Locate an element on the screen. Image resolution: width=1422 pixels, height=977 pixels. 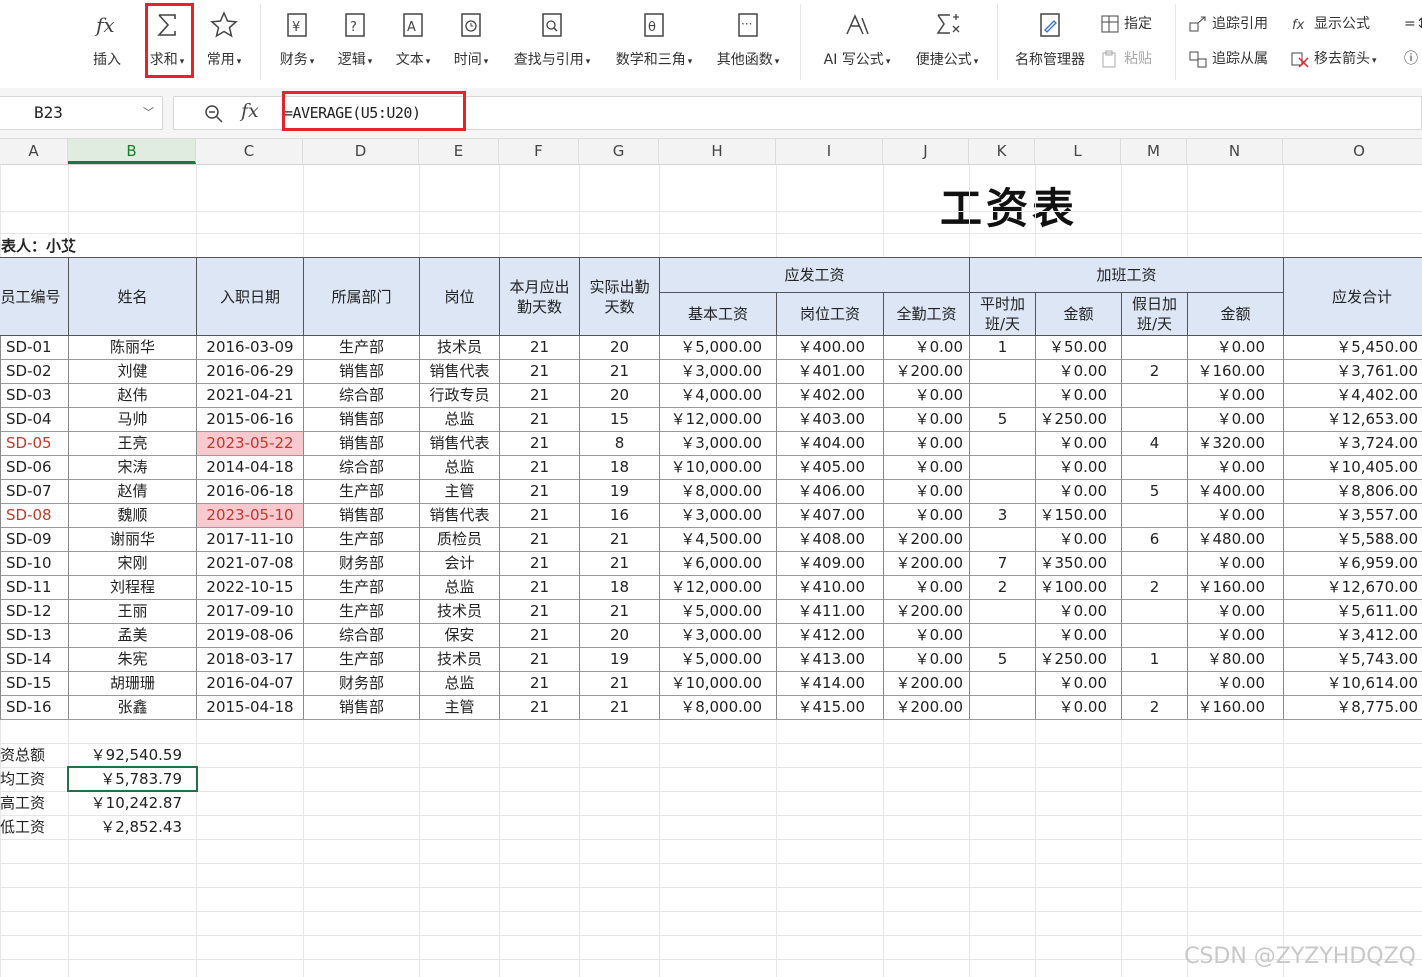
table-cell: ￥407.00 is located at coordinates (830, 515).